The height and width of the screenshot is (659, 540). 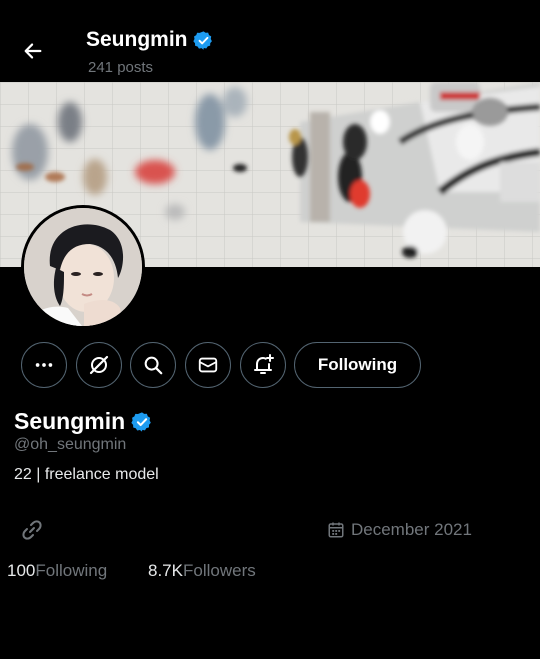 I want to click on grok-button, so click(x=99, y=365).